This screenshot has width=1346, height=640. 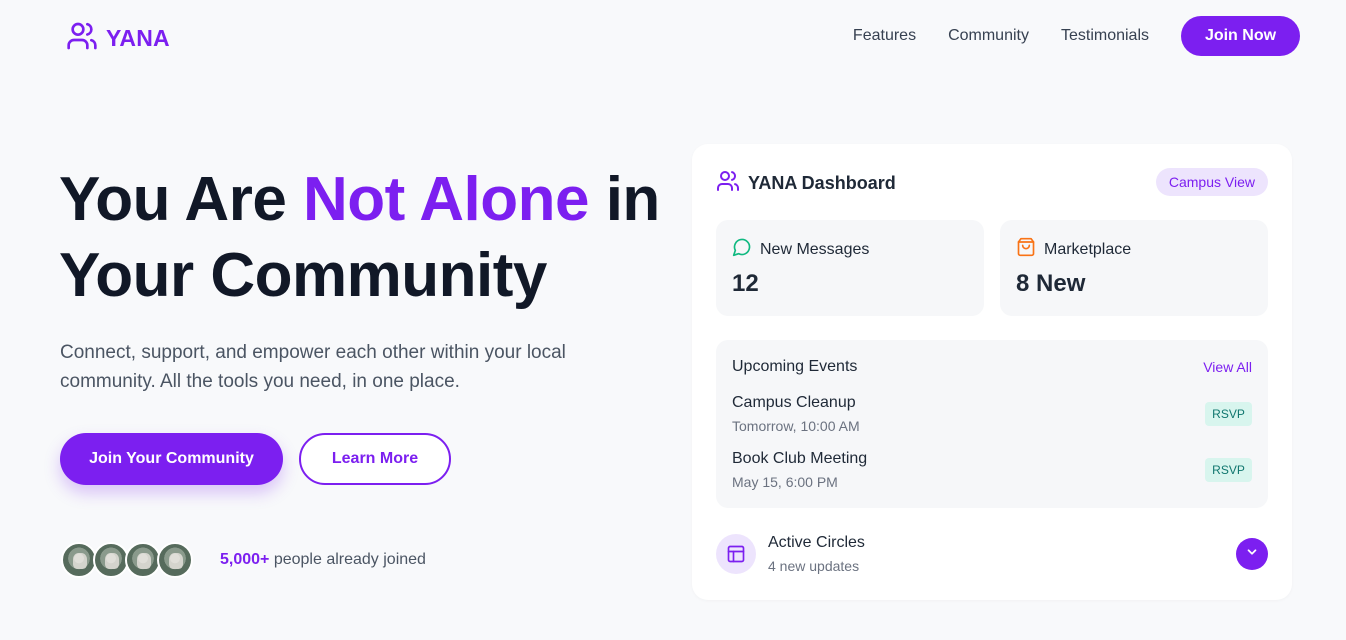 I want to click on stat-label-row: New Messages, so click(x=800, y=249).